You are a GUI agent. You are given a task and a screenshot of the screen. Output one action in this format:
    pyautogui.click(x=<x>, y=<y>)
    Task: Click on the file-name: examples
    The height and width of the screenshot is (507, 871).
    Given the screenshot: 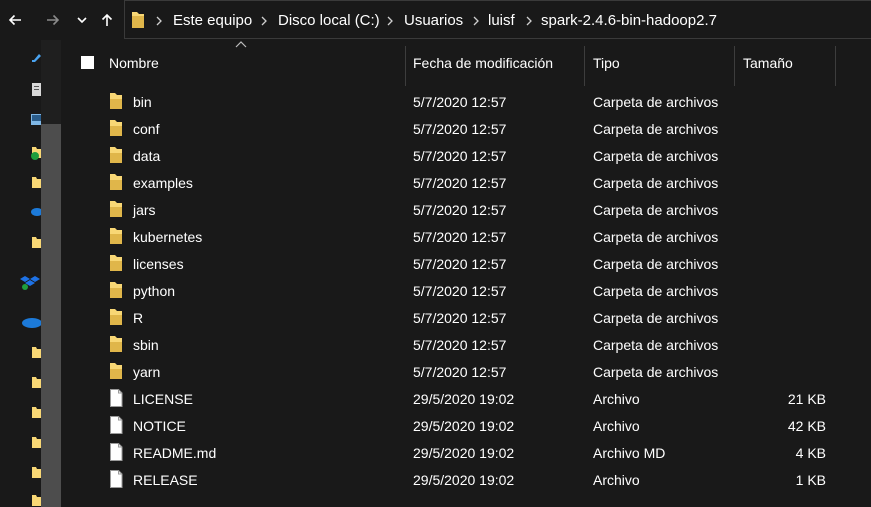 What is the action you would take?
    pyautogui.click(x=163, y=183)
    